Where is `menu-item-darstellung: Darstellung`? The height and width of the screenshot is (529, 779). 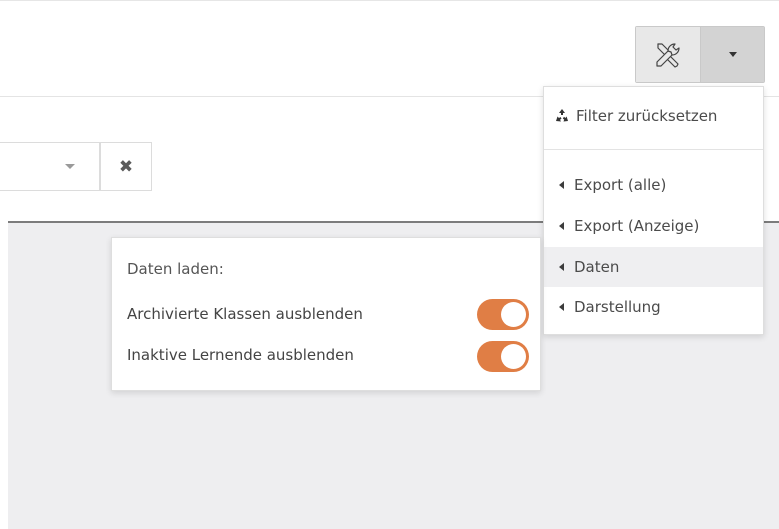
menu-item-darstellung: Darstellung is located at coordinates (653, 307).